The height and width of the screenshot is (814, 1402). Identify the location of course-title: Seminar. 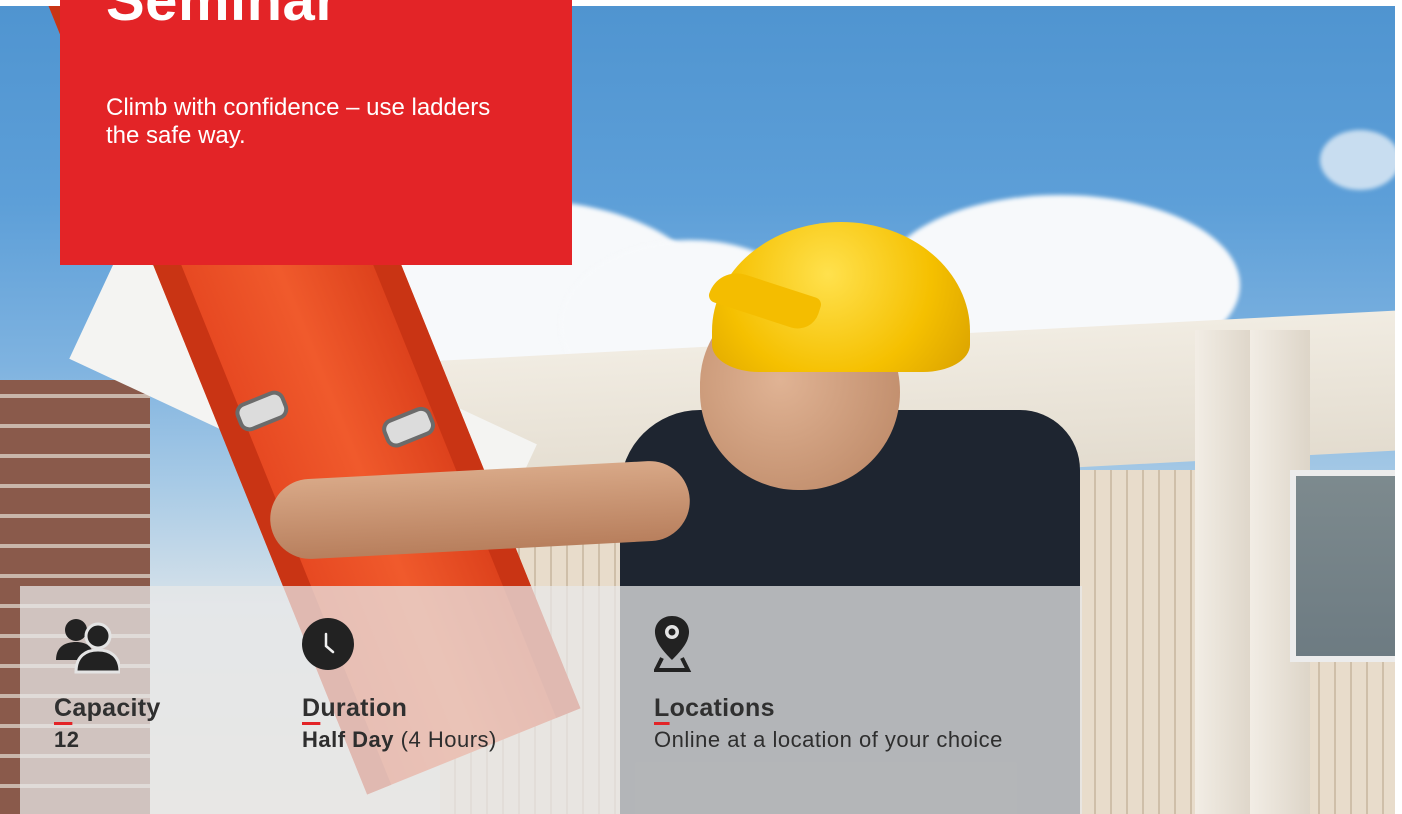
(222, 16).